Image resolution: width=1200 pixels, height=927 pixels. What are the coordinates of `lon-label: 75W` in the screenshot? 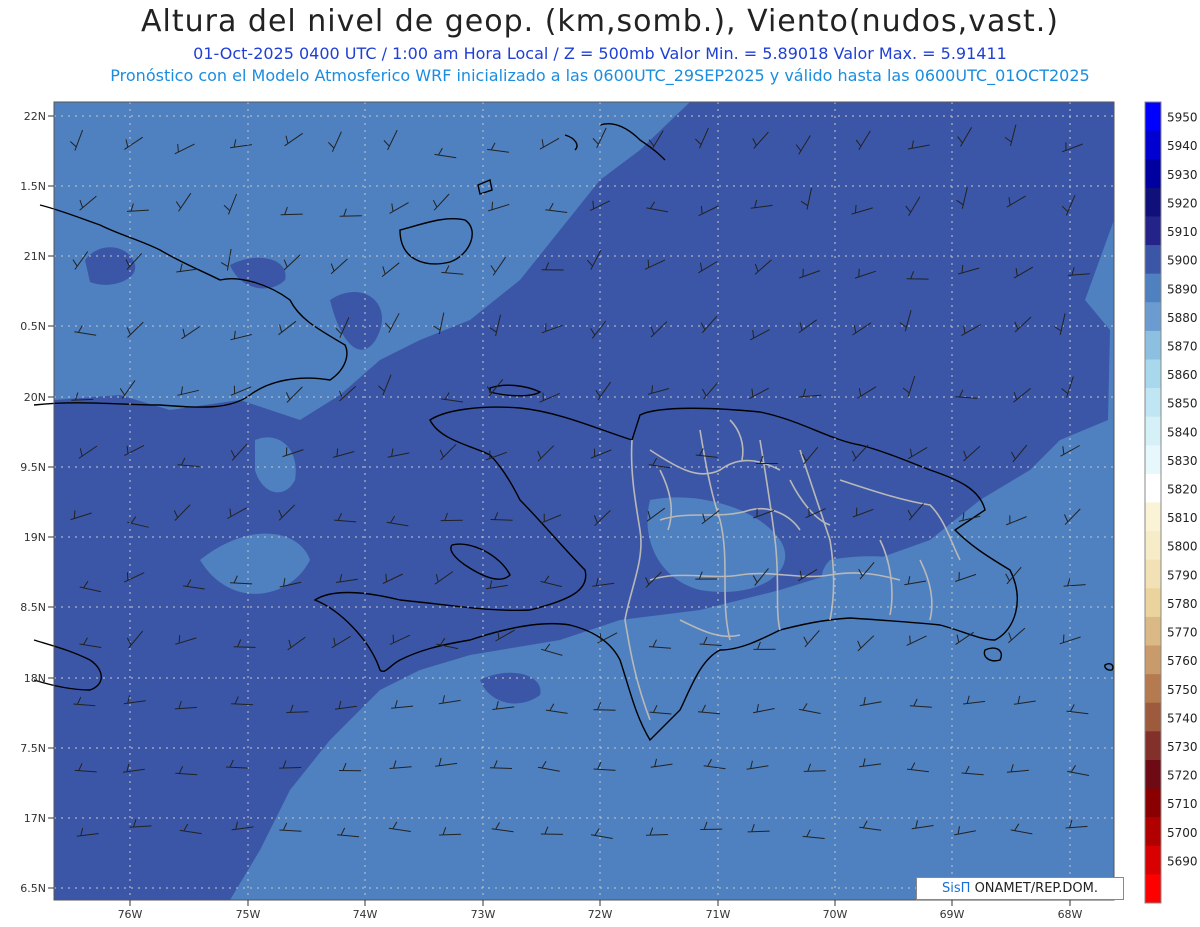 It's located at (248, 914).